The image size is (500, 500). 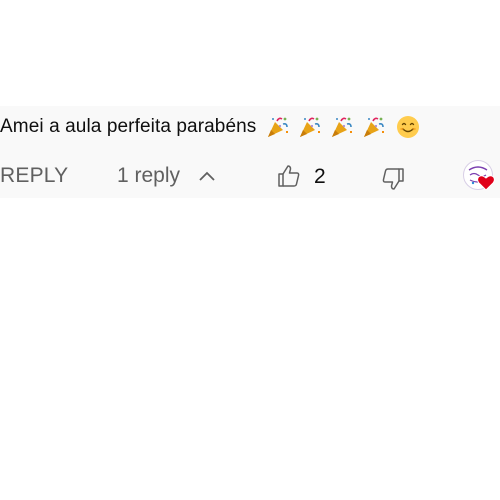 I want to click on comment-body: Amei a aula perfeita parabéns, so click(x=210, y=127).